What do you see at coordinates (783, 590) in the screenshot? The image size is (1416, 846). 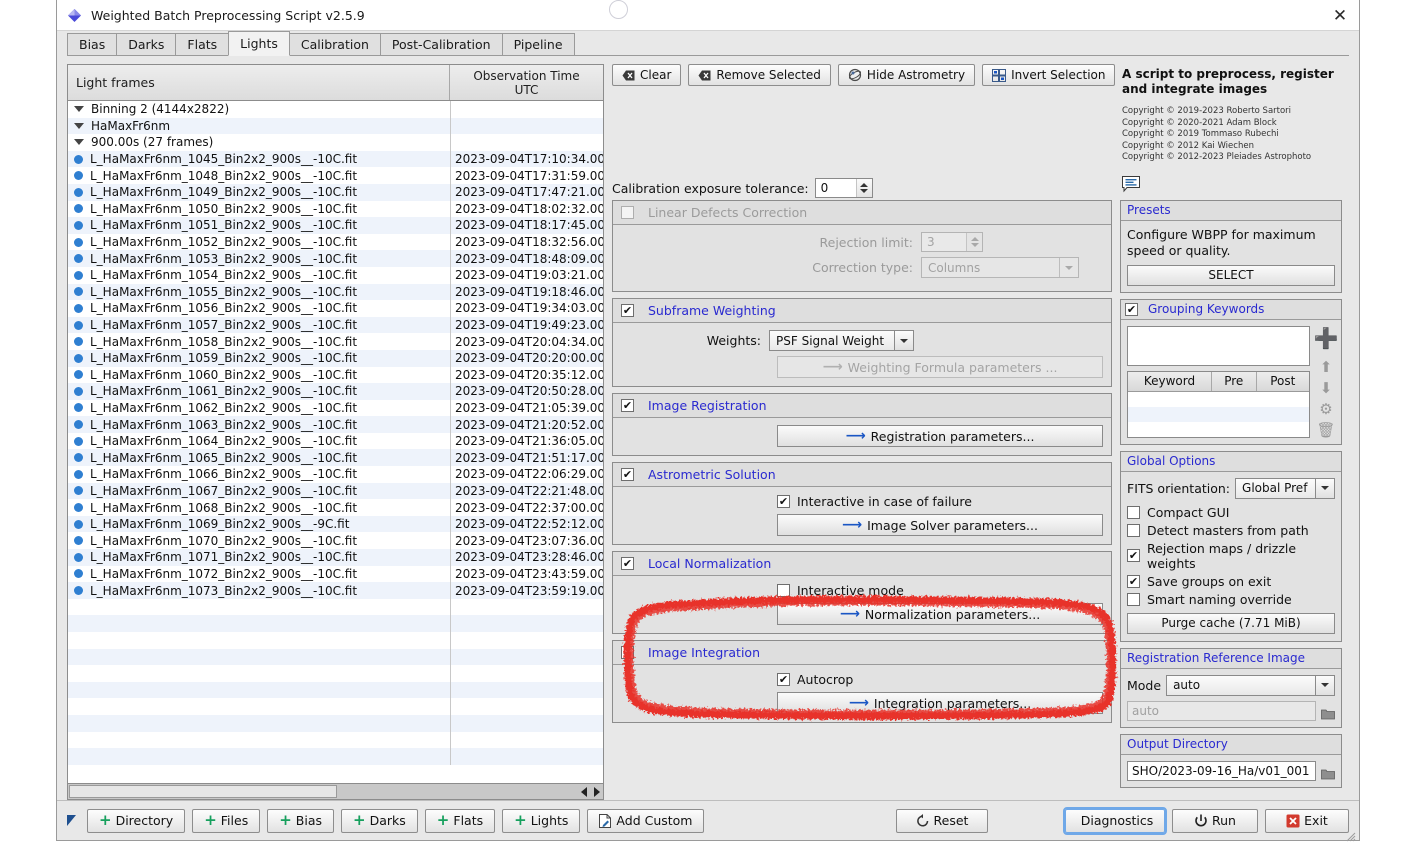 I see `local-normalization-interactive-checkbox` at bounding box center [783, 590].